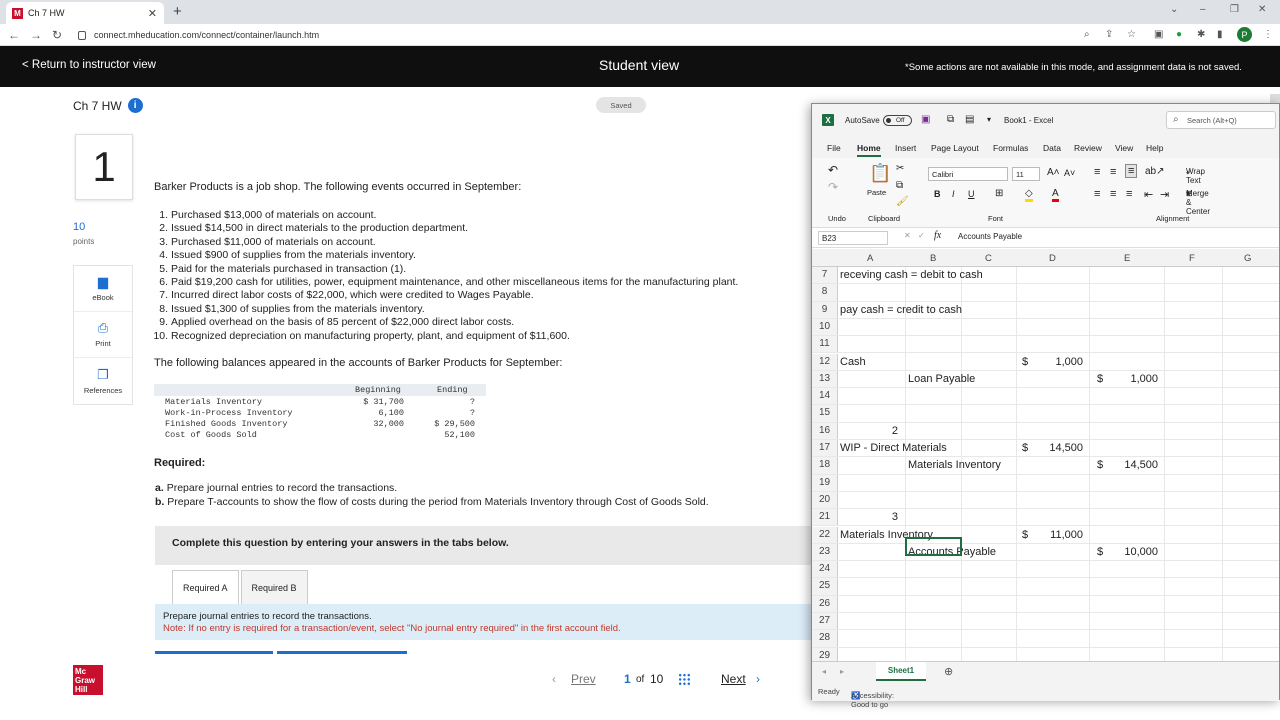  Describe the element at coordinates (177, 11) in the screenshot. I see `new-tab-button: +` at that location.